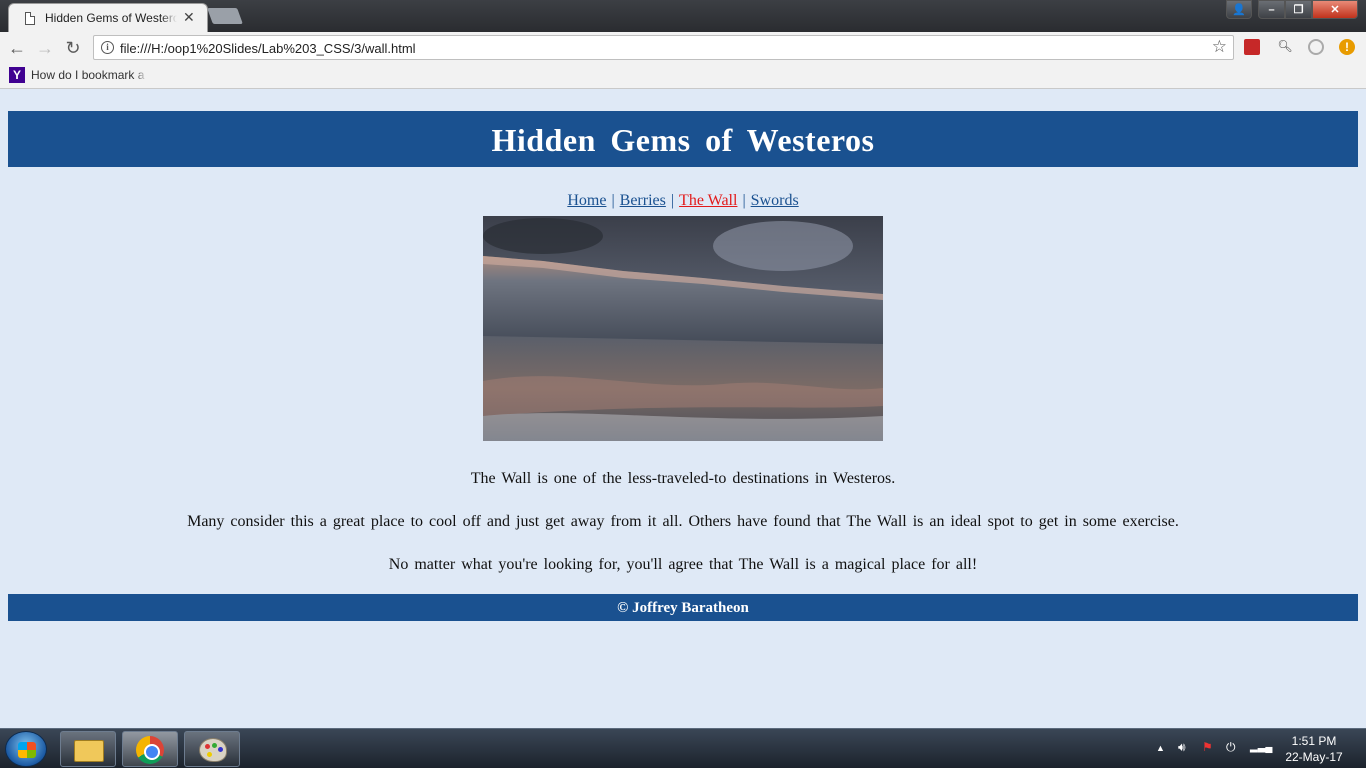 The width and height of the screenshot is (1366, 768). Describe the element at coordinates (30, 18) in the screenshot. I see `document-icon` at that location.